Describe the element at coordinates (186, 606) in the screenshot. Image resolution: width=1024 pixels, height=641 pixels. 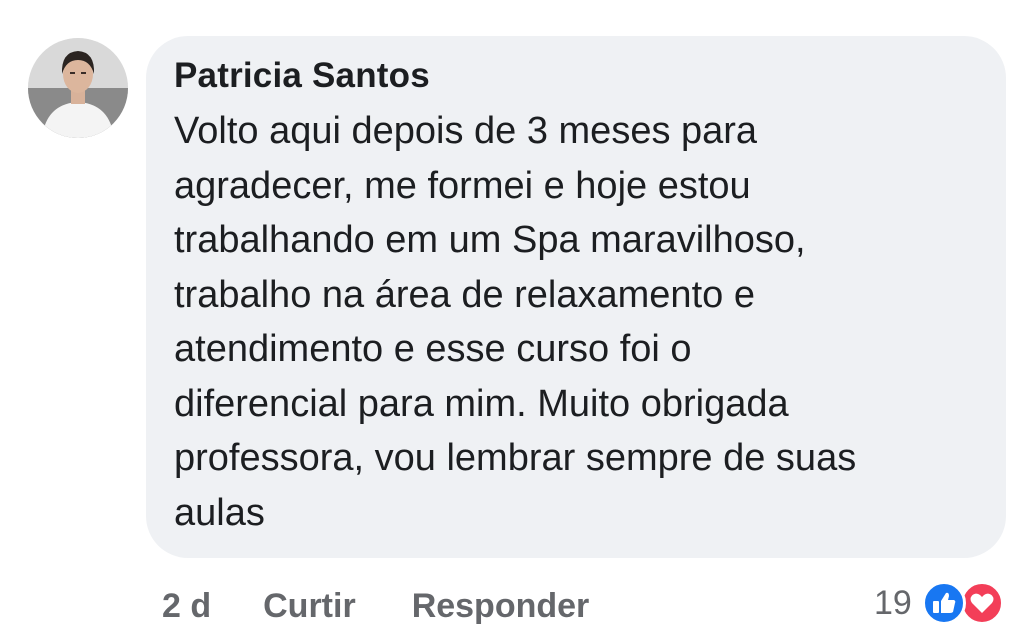
I see `comment-timestamp: 2 d` at that location.